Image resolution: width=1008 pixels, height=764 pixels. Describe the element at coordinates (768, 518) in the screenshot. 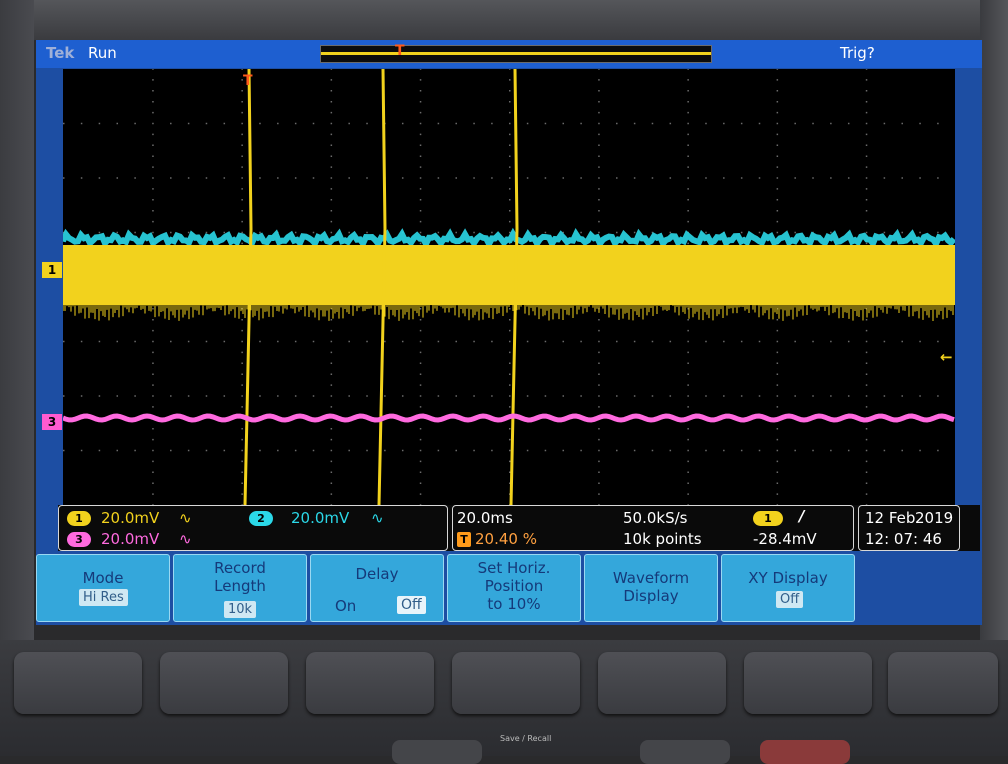

I see `trigger-source-badge: 1` at that location.